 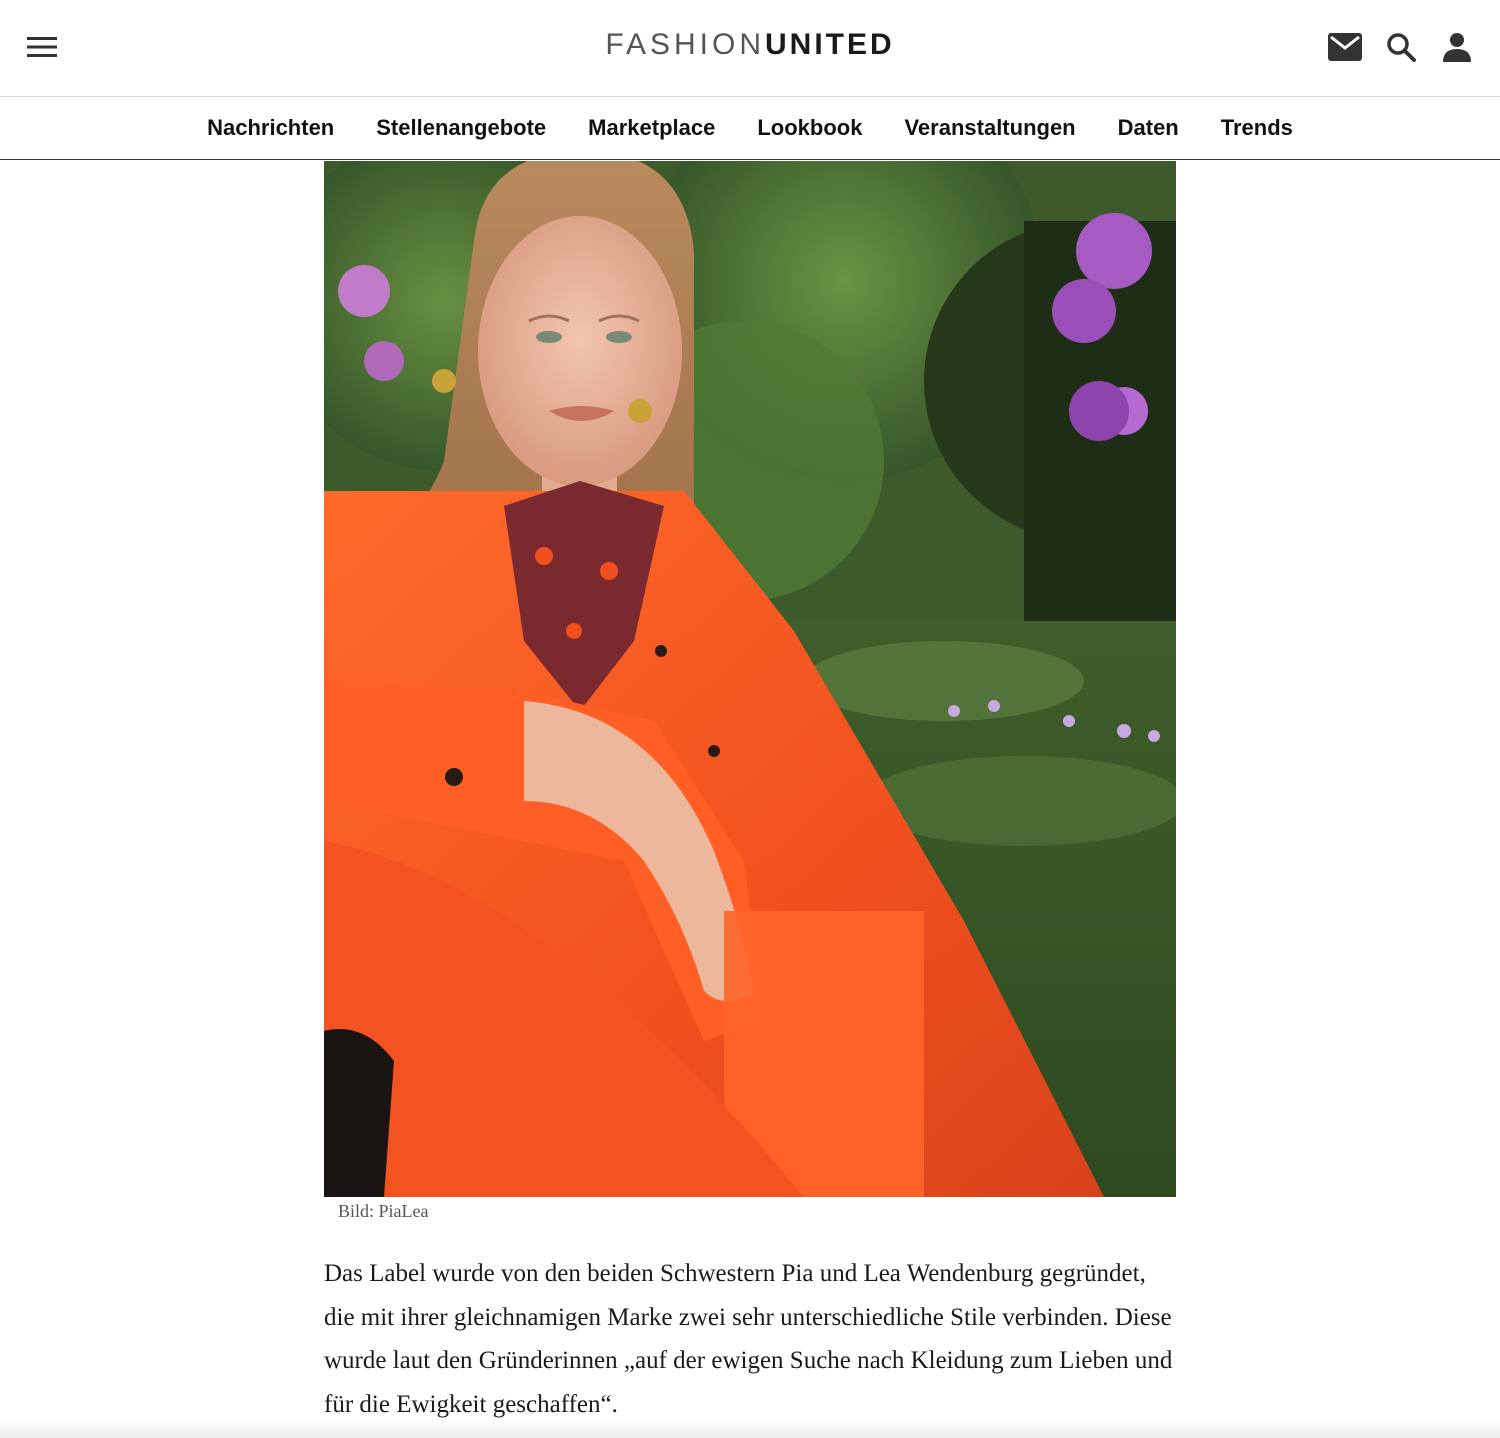 I want to click on header-actions, so click(x=1401, y=47).